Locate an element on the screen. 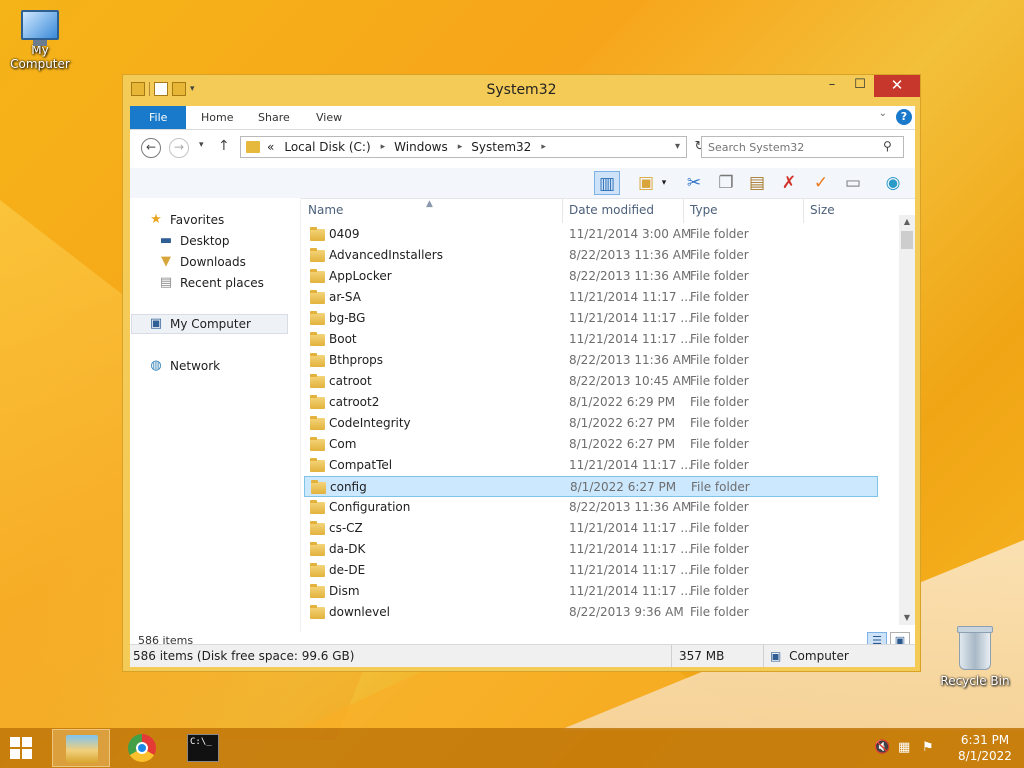 The image size is (1024, 768). paste-icon: ▤ is located at coordinates (757, 183).